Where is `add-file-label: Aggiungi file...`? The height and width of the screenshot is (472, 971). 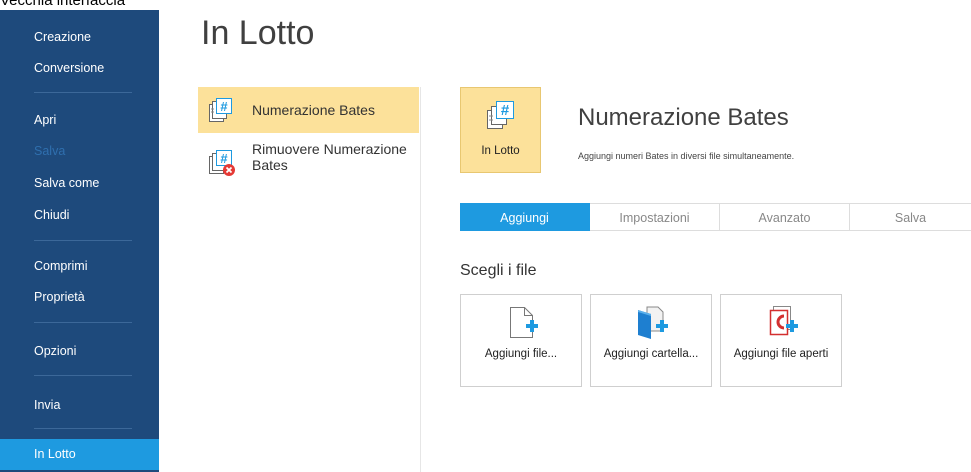
add-file-label: Aggiungi file... is located at coordinates (521, 354).